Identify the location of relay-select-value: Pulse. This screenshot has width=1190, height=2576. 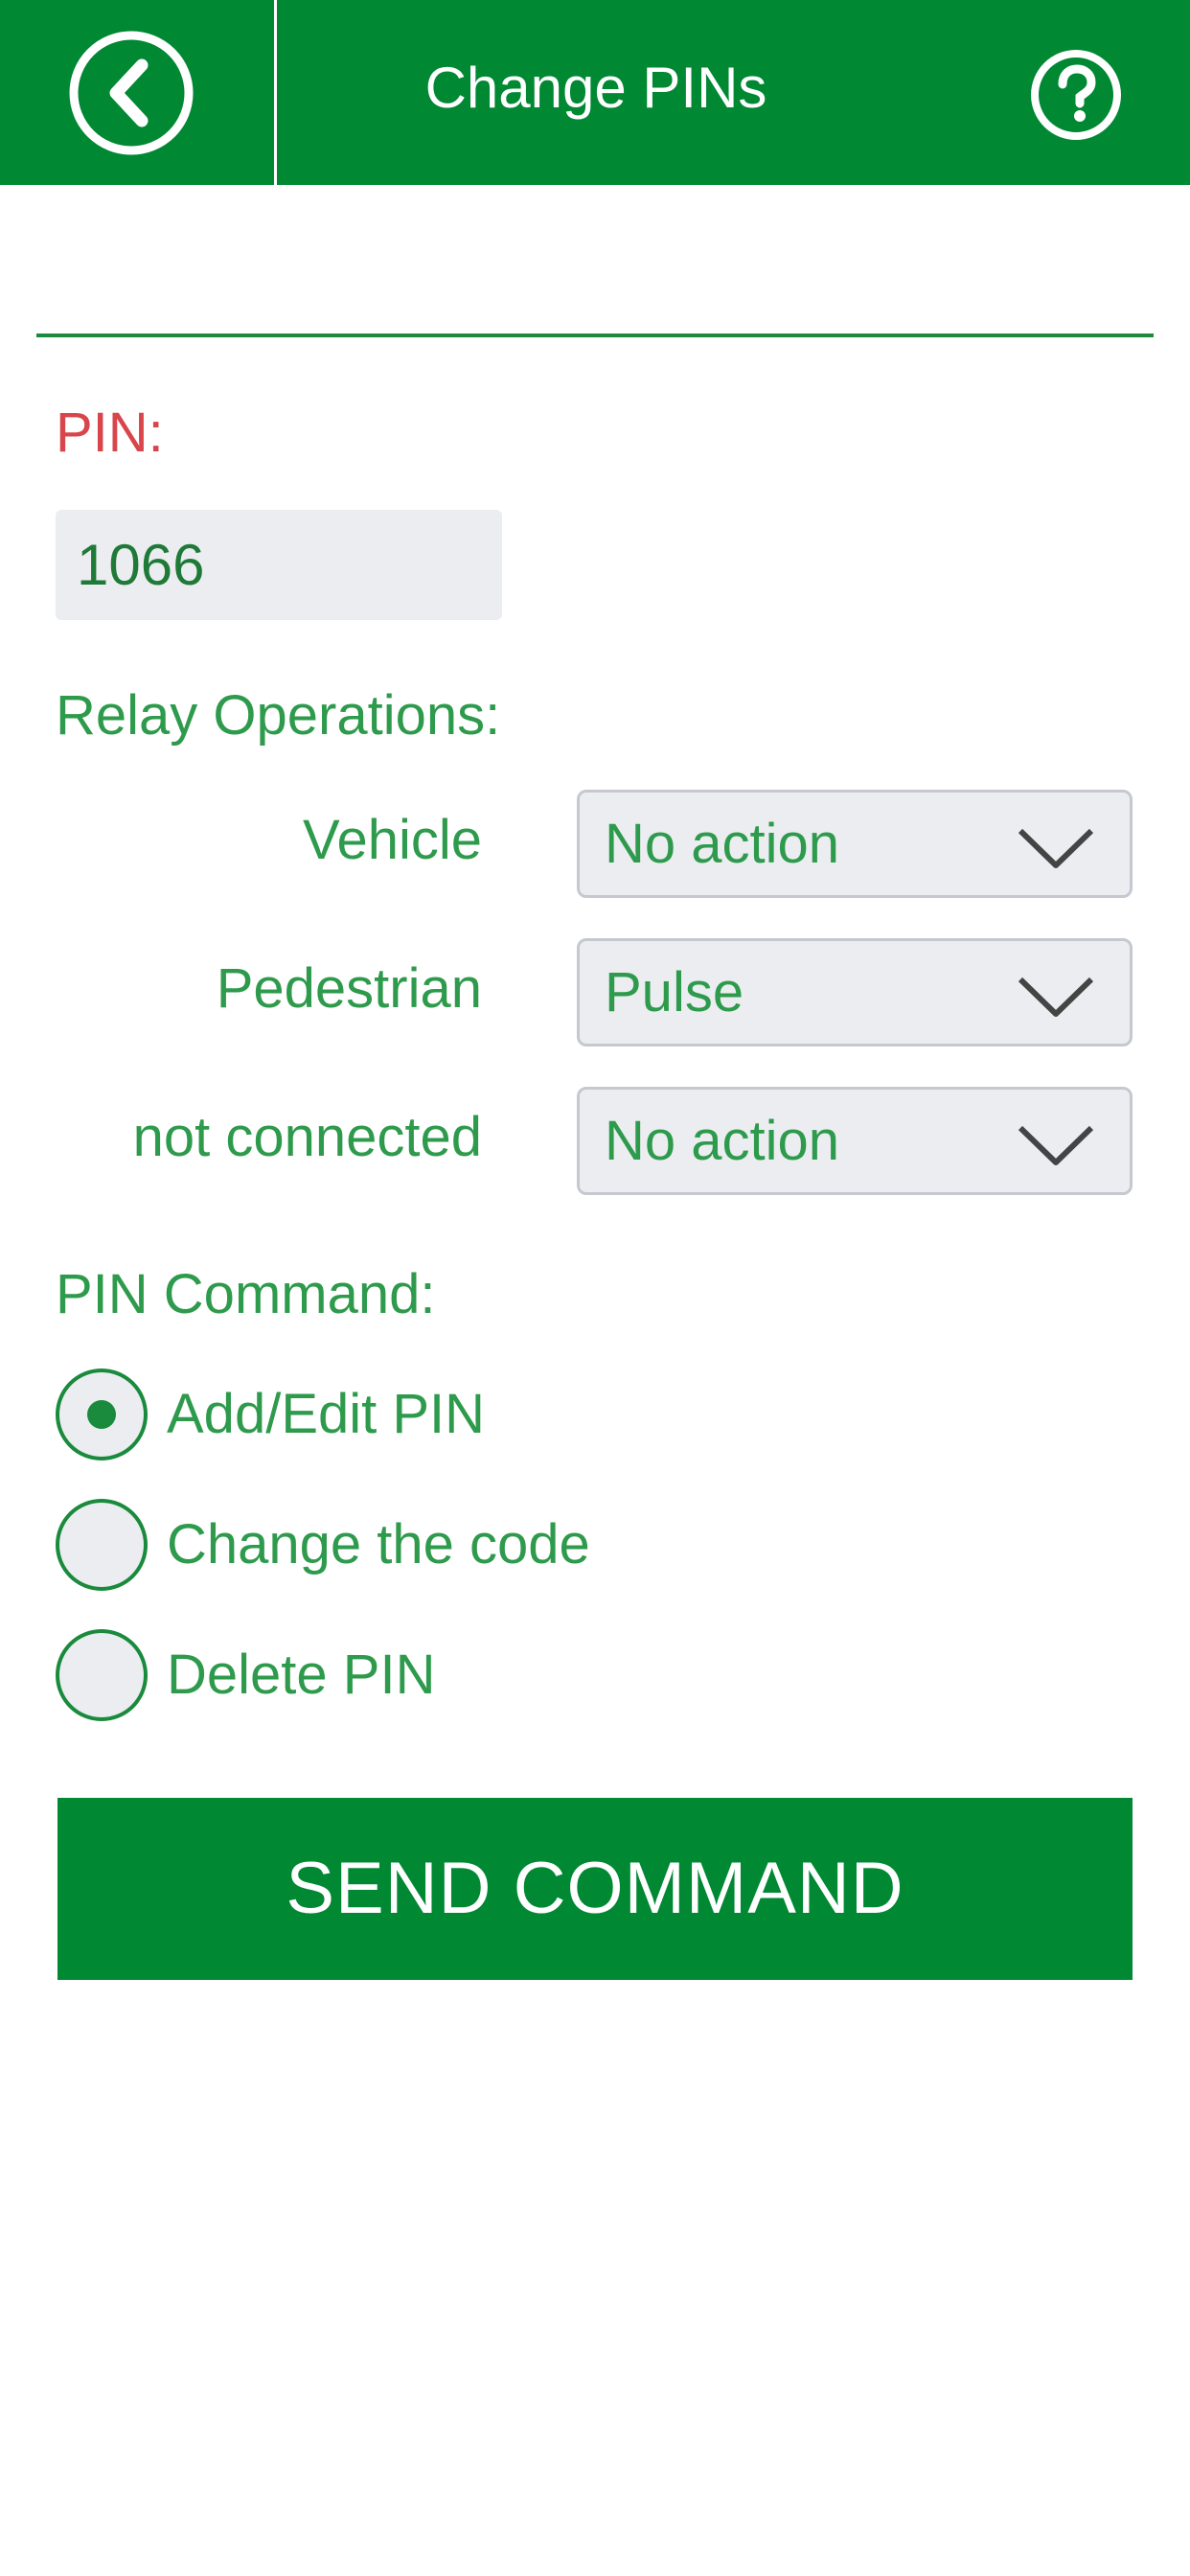
(674, 993).